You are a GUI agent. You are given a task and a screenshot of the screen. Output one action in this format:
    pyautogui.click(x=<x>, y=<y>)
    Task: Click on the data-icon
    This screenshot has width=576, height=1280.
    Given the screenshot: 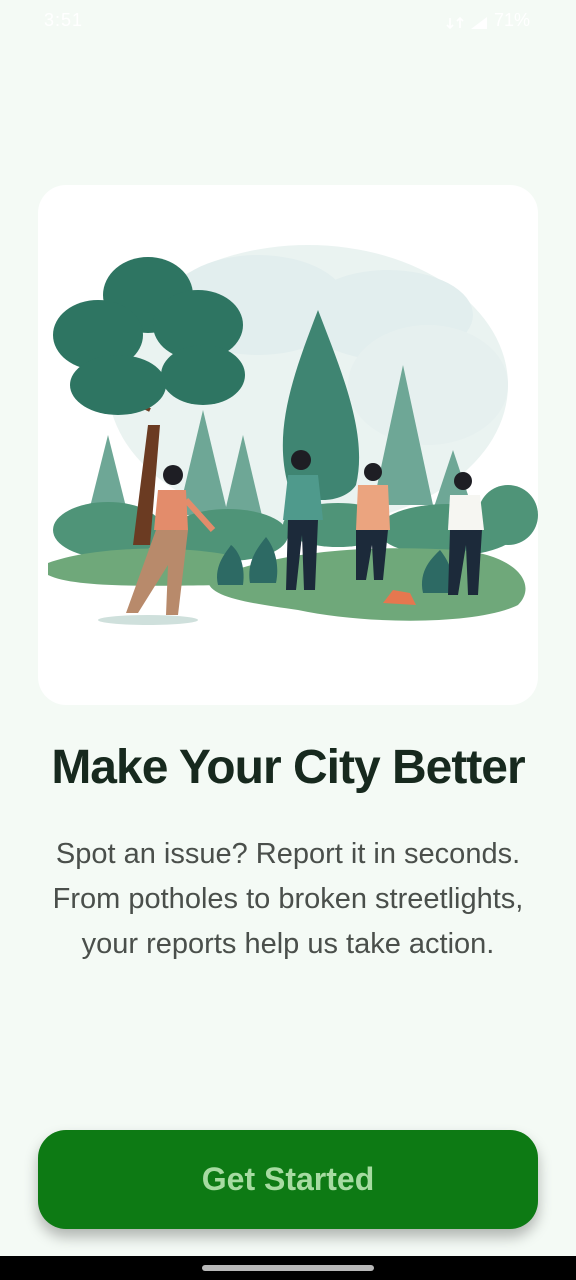 What is the action you would take?
    pyautogui.click(x=455, y=21)
    